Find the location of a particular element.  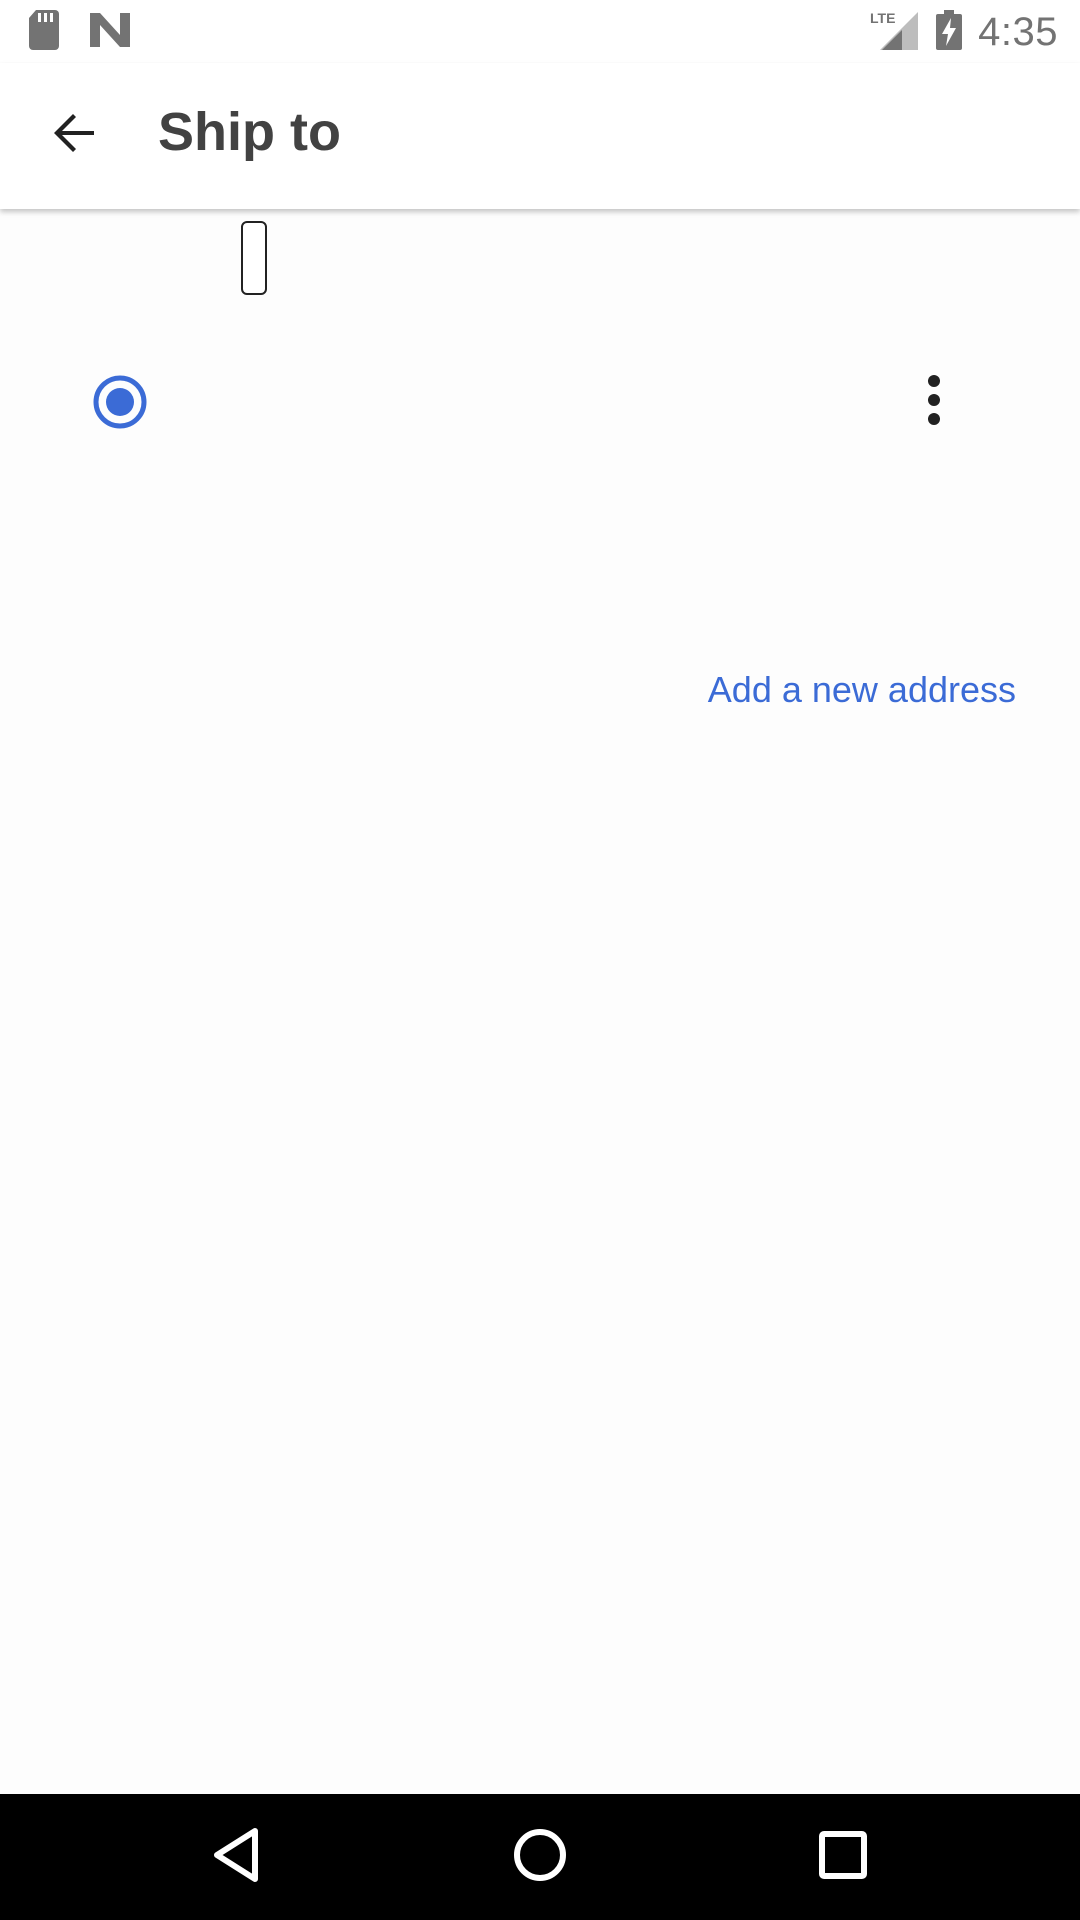

radio-selected-icon is located at coordinates (120, 402).